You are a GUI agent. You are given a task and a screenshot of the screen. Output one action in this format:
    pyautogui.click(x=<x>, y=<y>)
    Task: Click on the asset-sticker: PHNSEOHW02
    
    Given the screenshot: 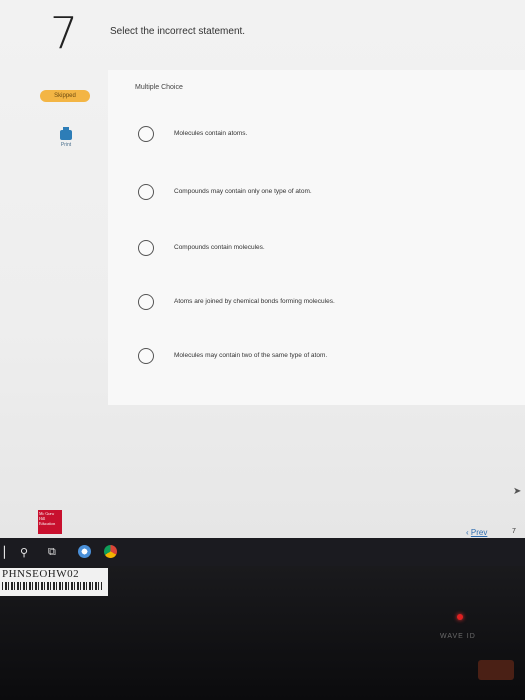 What is the action you would take?
    pyautogui.click(x=54, y=582)
    